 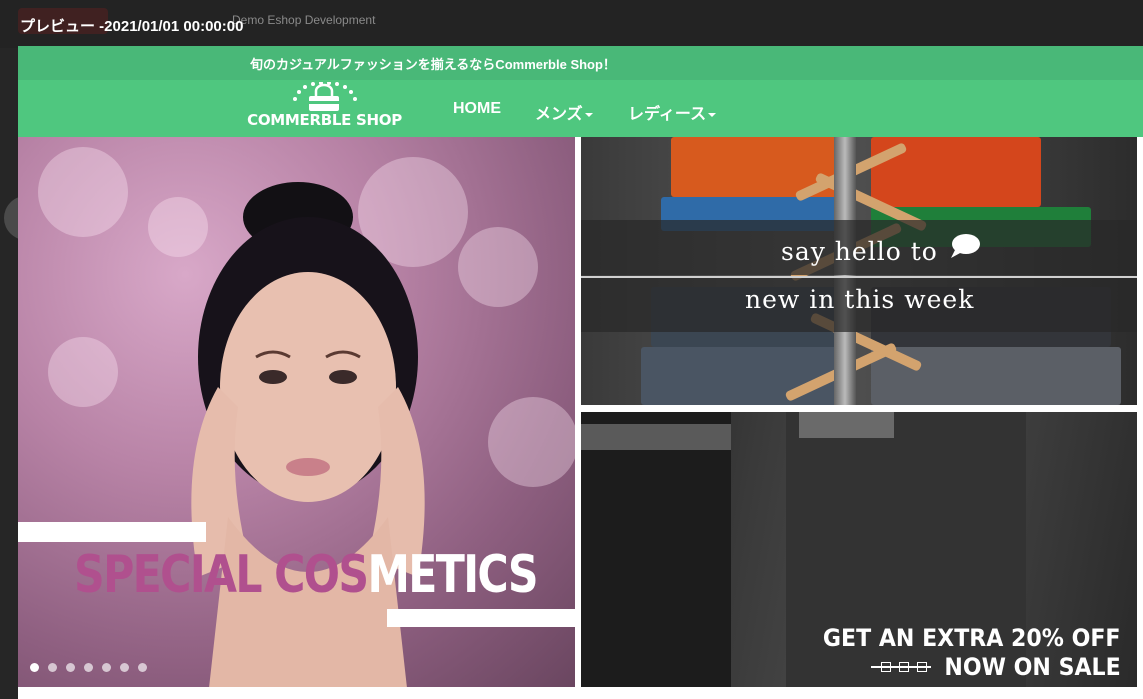 I want to click on nav-ladies-label: レディース, so click(x=667, y=114).